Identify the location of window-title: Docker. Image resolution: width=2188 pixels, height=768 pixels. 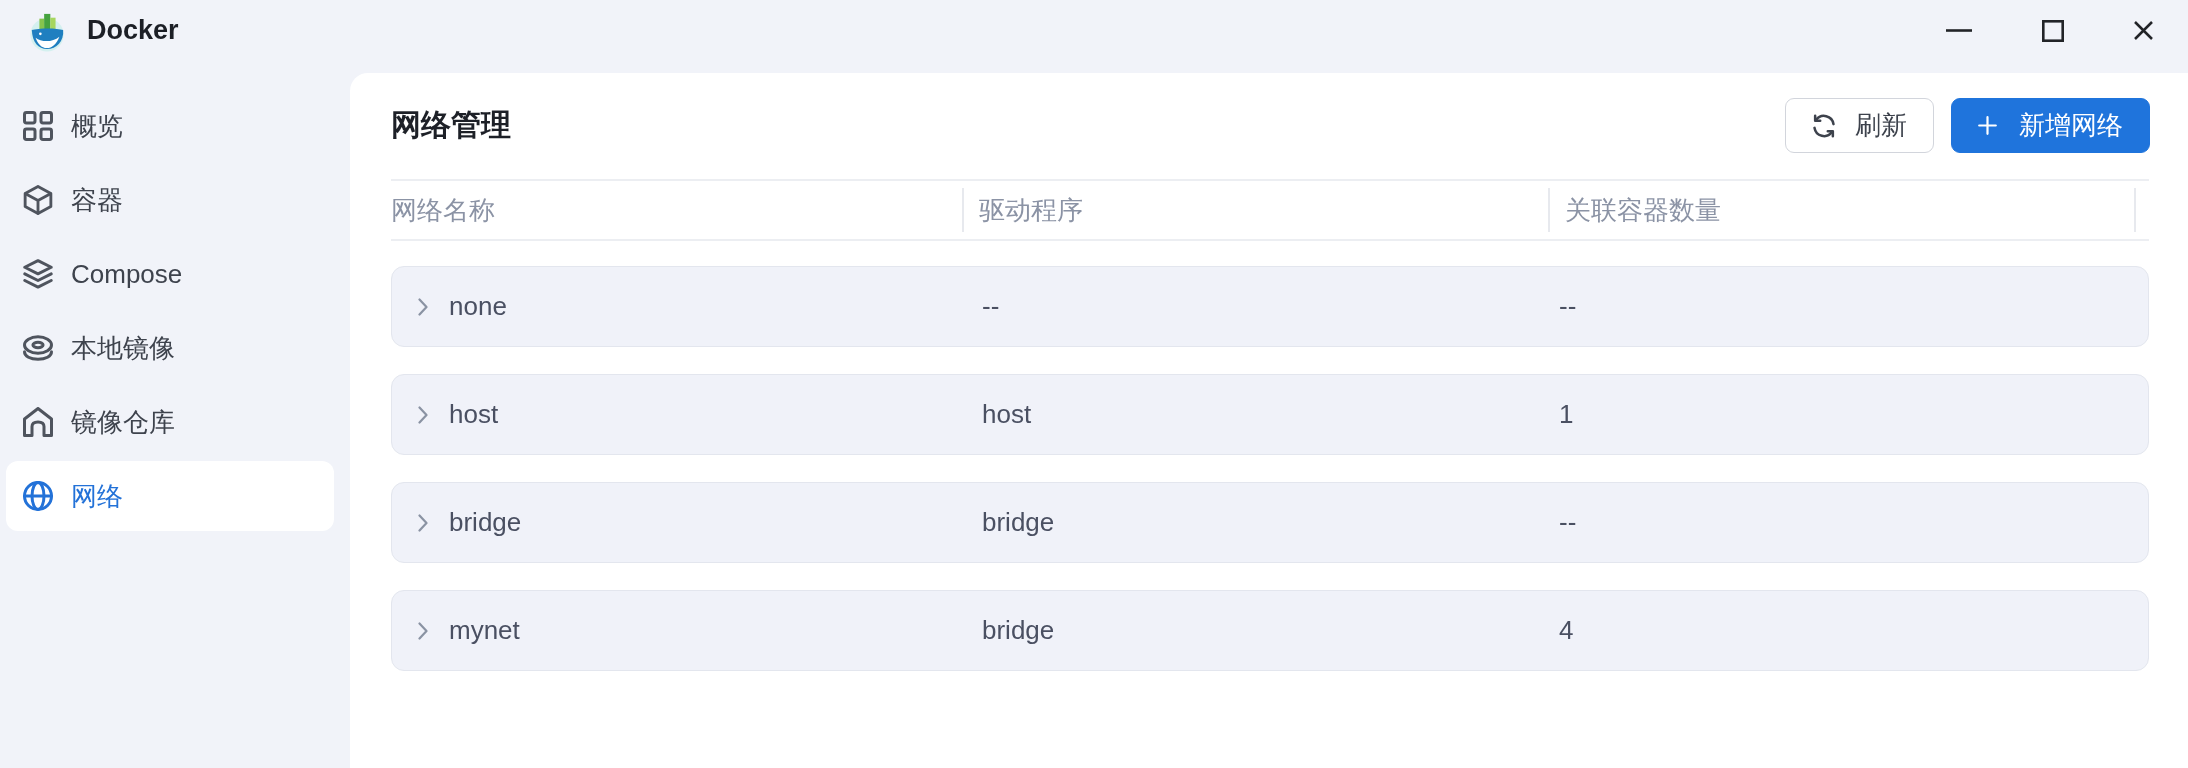
(133, 30).